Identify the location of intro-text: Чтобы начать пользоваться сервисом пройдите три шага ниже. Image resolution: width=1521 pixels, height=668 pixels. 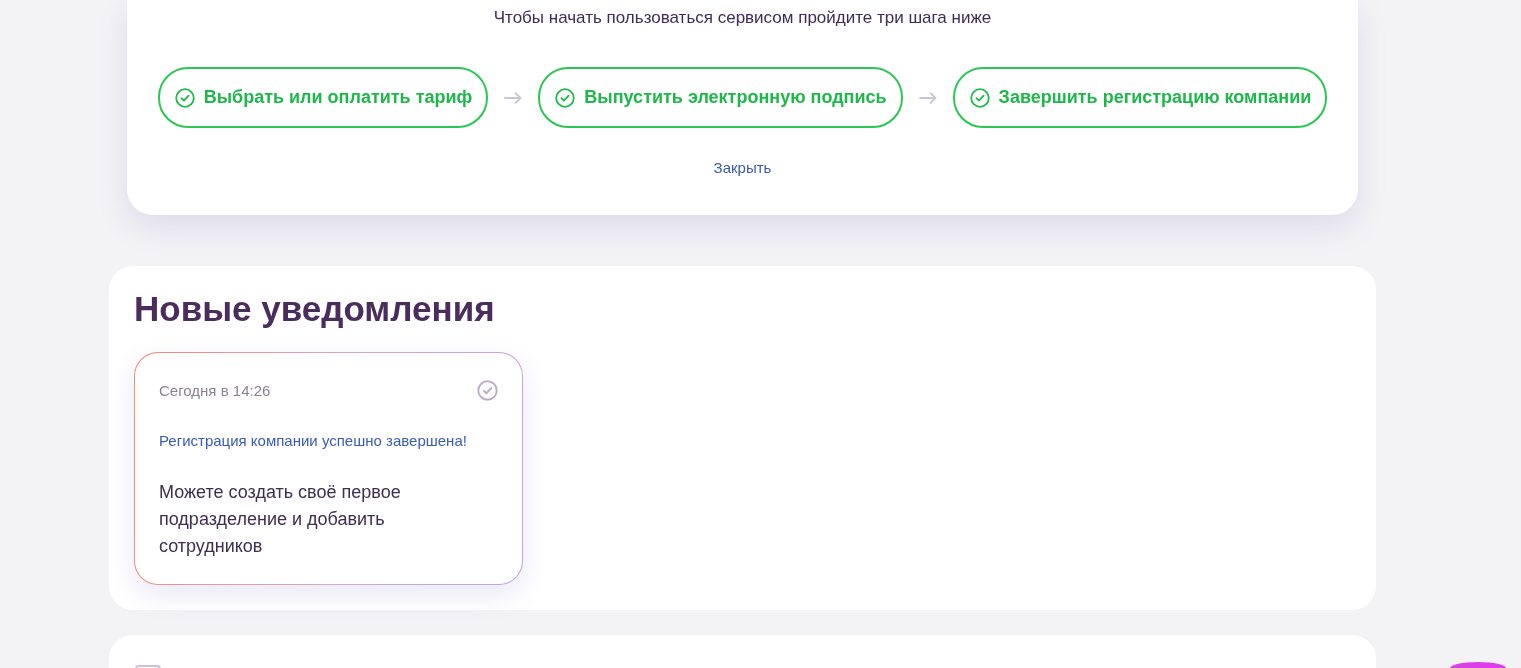
(742, 18).